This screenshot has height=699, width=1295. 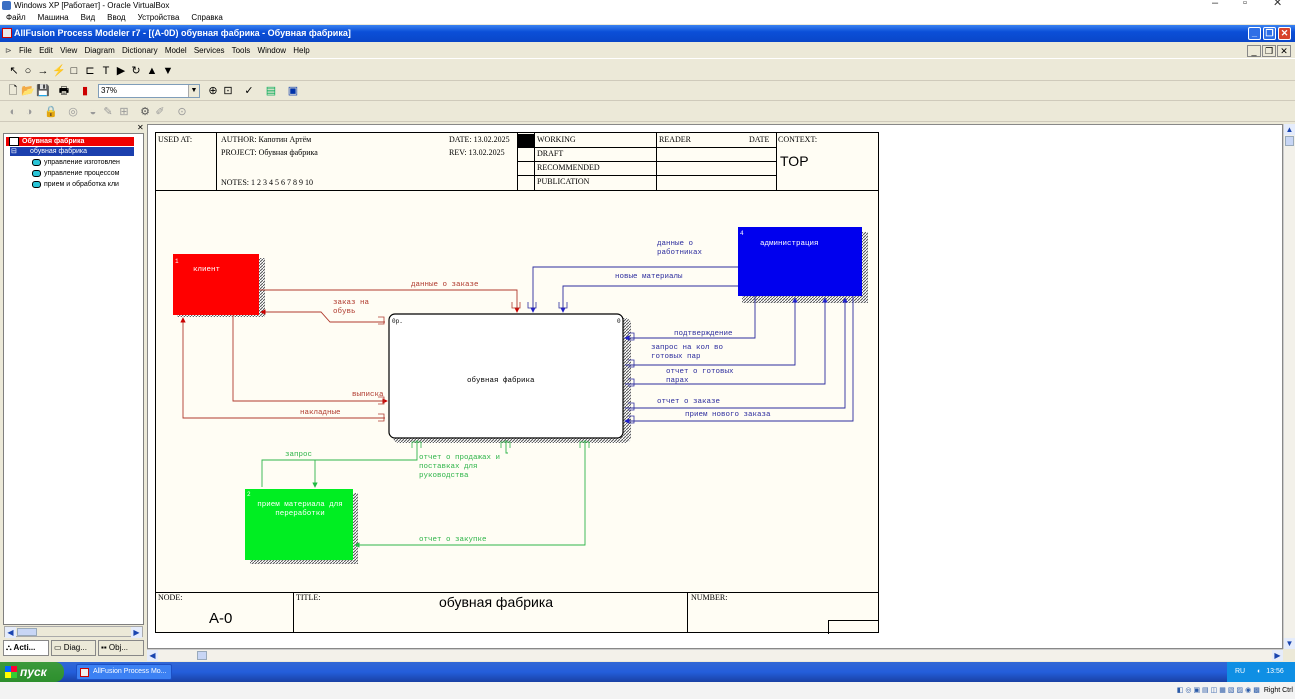 What do you see at coordinates (149, 91) in the screenshot?
I see `zoom-select: 37% ▼` at bounding box center [149, 91].